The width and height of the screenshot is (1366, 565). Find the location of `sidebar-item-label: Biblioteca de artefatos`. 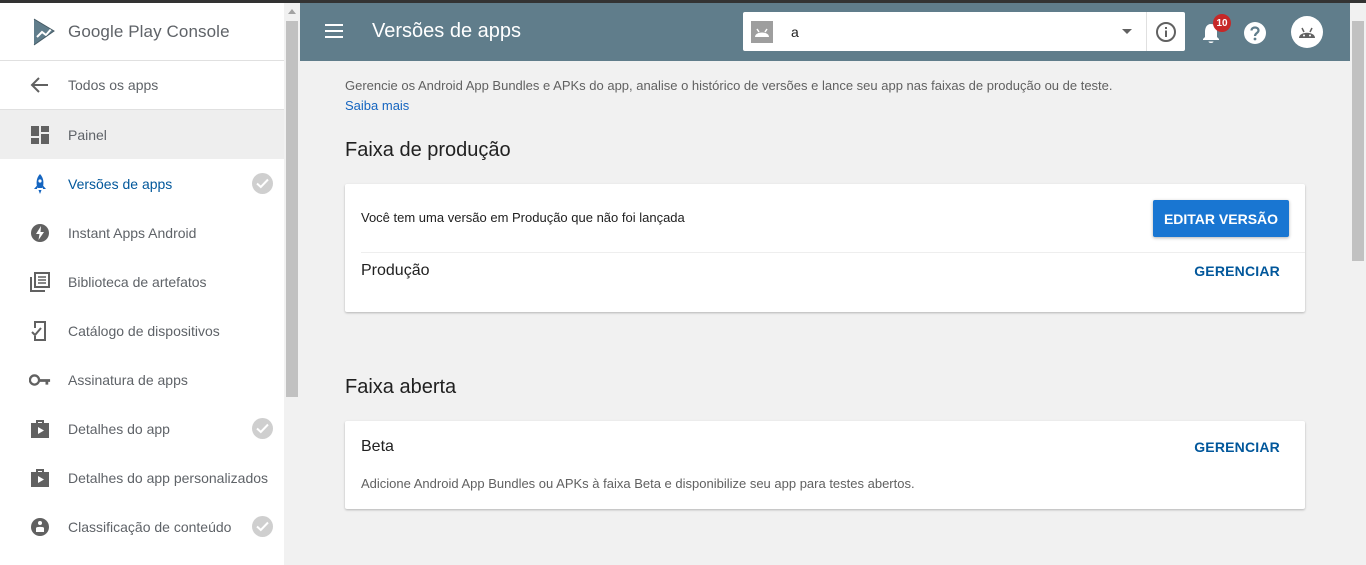

sidebar-item-label: Biblioteca de artefatos is located at coordinates (137, 281).